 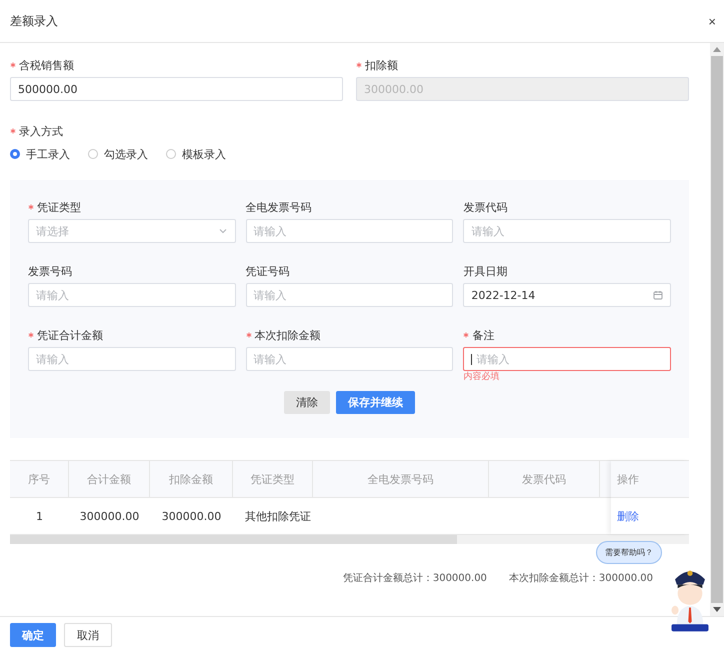 What do you see at coordinates (268, 271) in the screenshot?
I see `field-label: 凭证号码` at bounding box center [268, 271].